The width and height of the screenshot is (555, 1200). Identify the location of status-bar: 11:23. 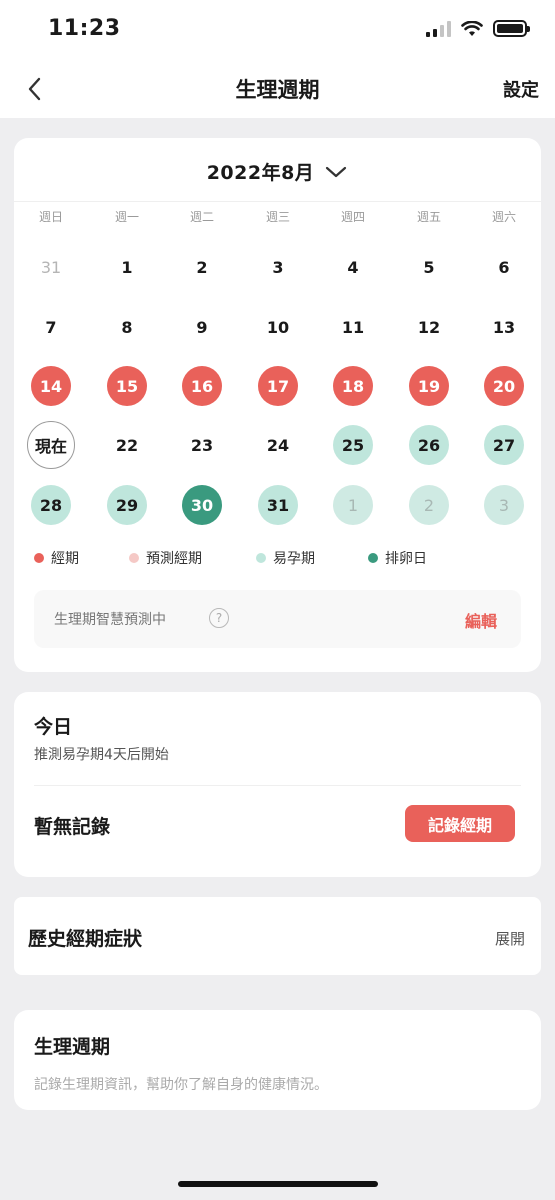
(277, 30).